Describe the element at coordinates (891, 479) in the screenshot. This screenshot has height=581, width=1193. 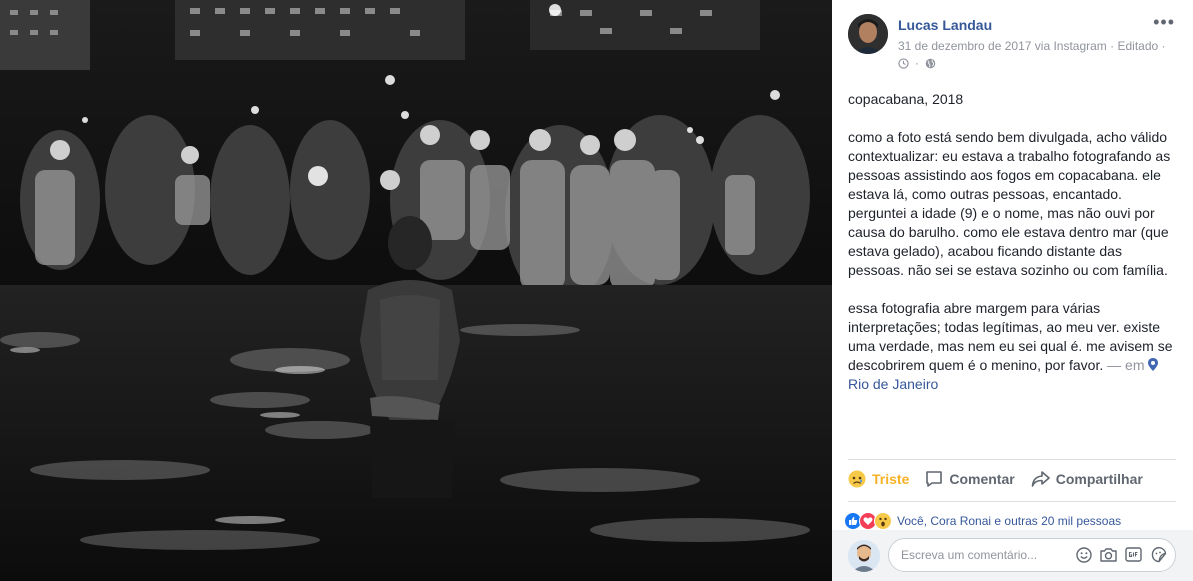
I see `react-label: Triste` at that location.